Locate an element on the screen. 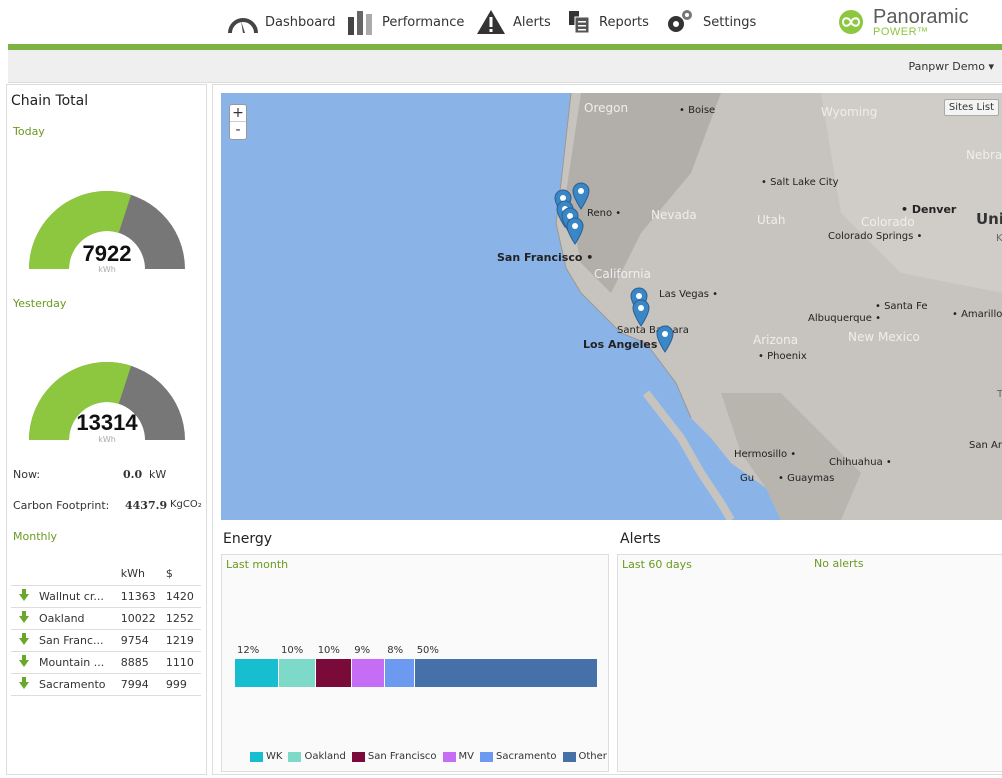  map-label-t: T is located at coordinates (999, 394).